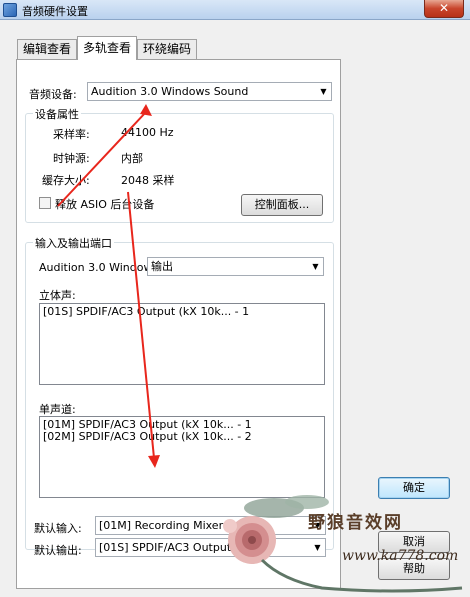 The image size is (470, 597). Describe the element at coordinates (53, 94) in the screenshot. I see `audio-device-label: 音频设备:` at that location.